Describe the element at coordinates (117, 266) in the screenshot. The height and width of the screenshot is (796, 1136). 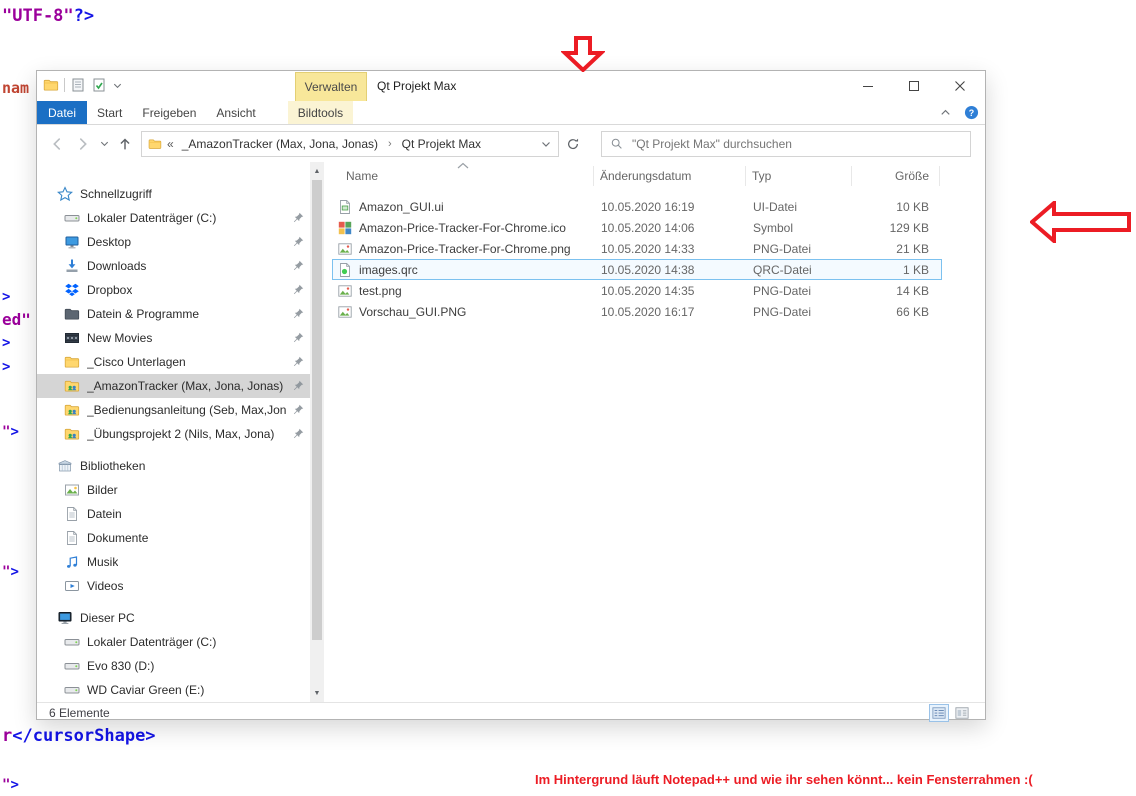
I see `sidebar-item-label: Downloads` at that location.